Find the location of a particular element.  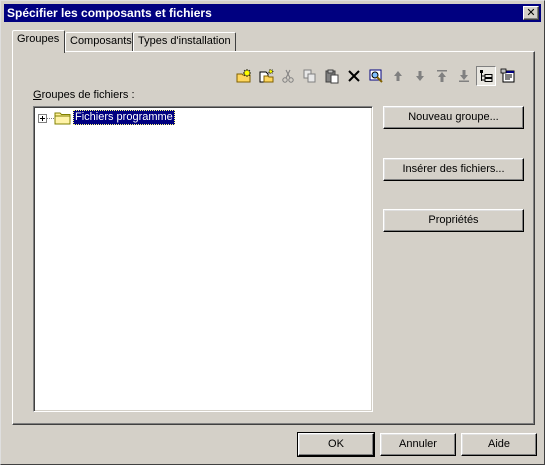

move-bottom-icon is located at coordinates (464, 76).